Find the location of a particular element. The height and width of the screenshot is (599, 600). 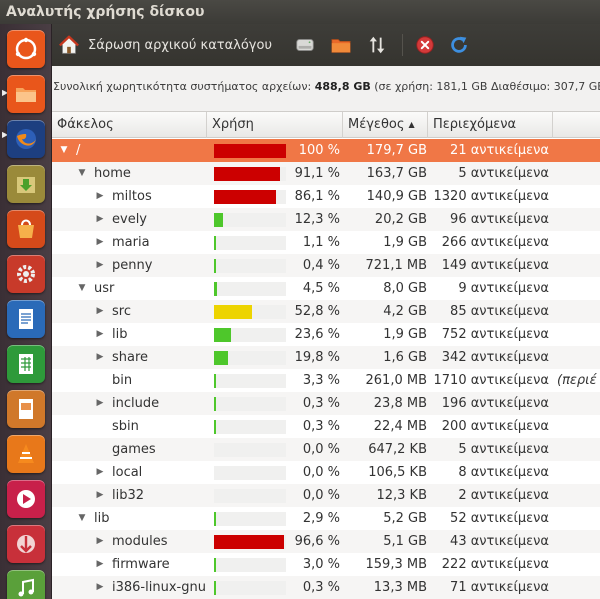

table-row: ▼ lib 2,9 % 5,2 GB 52 αντικείμενα is located at coordinates (326, 518).